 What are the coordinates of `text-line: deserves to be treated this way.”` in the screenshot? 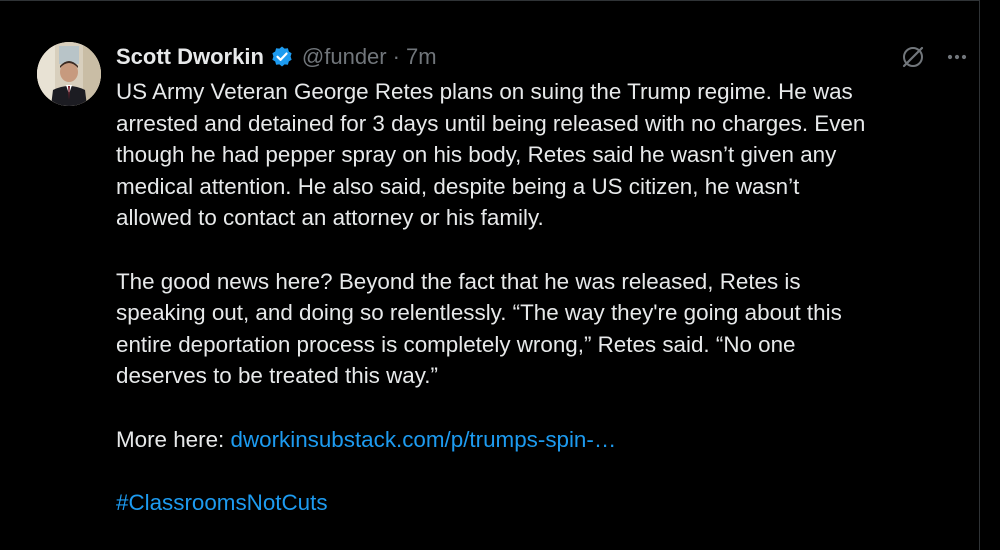 It's located at (277, 376).